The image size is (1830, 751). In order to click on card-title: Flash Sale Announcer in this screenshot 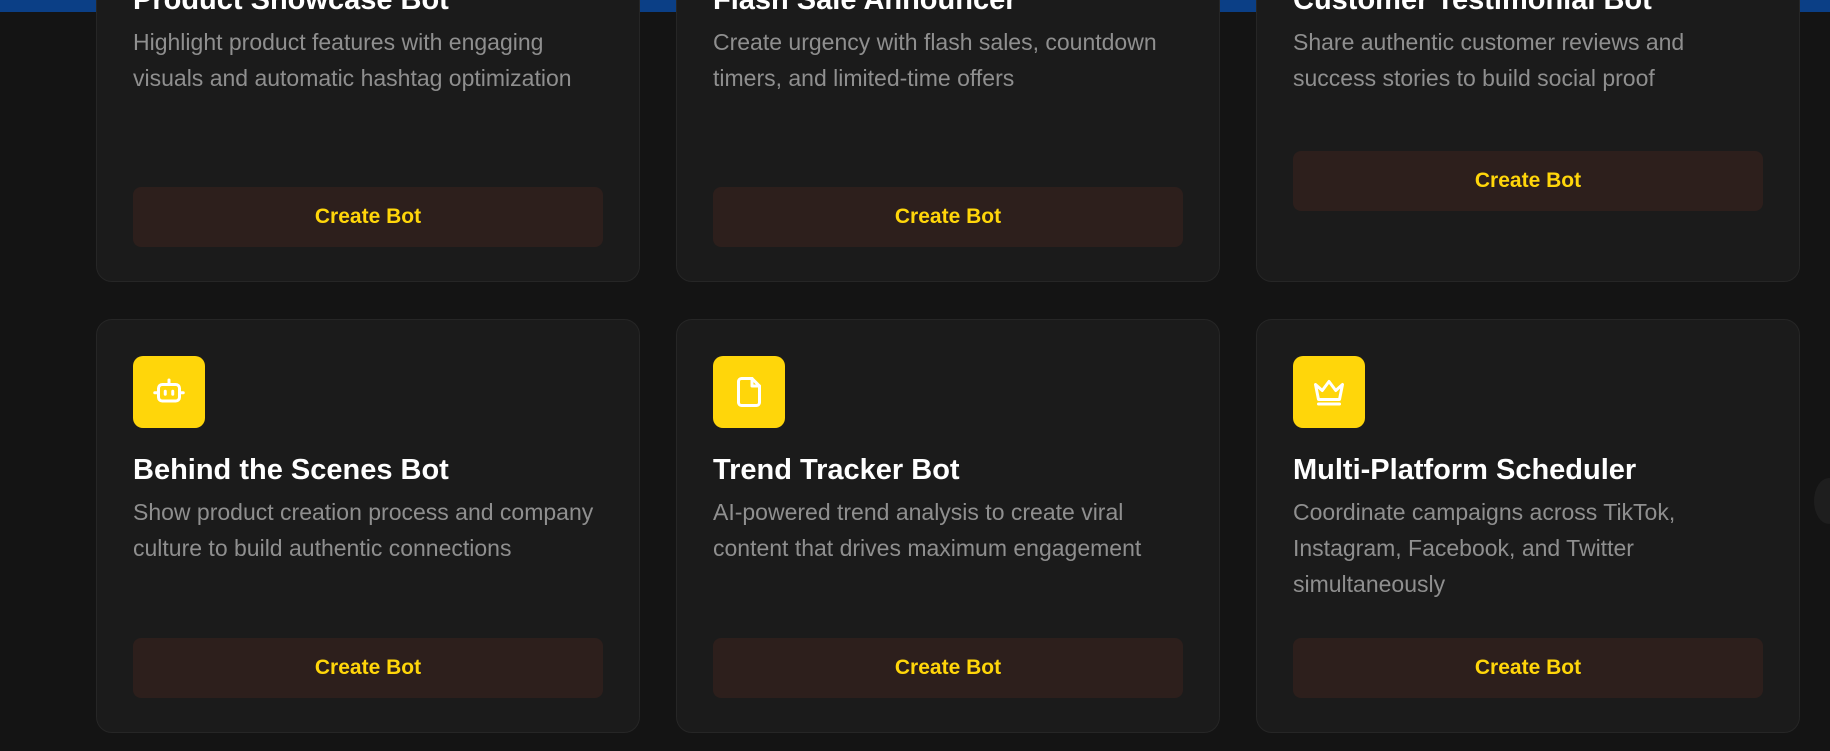, I will do `click(865, 8)`.